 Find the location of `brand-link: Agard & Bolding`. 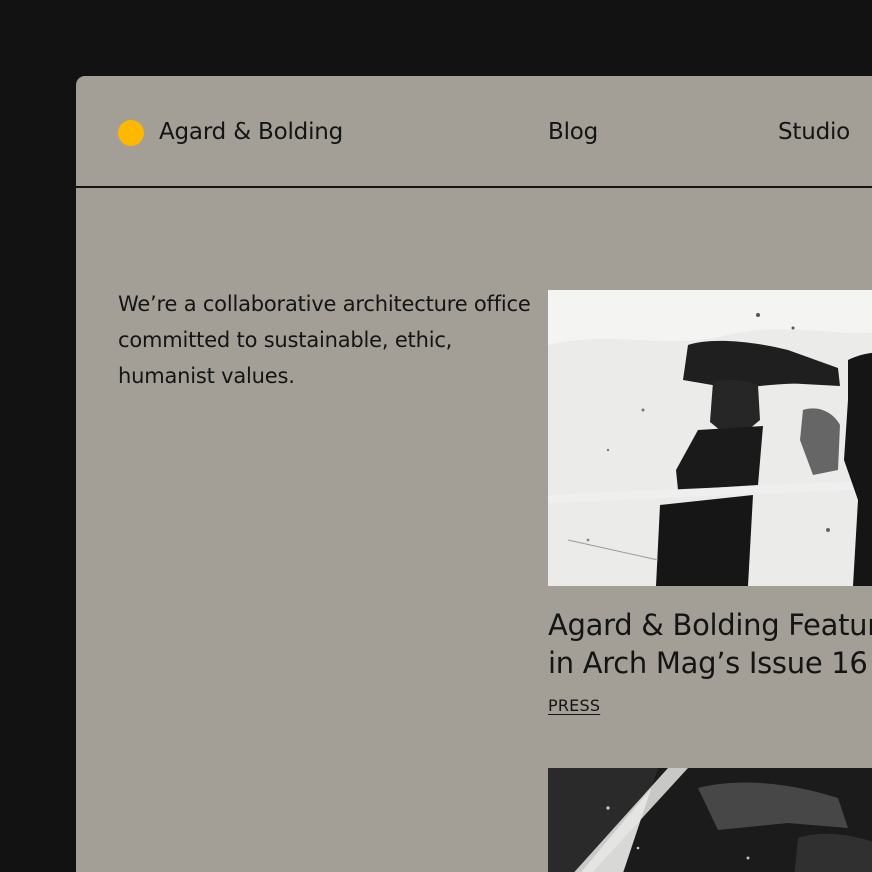

brand-link: Agard & Bolding is located at coordinates (251, 132).